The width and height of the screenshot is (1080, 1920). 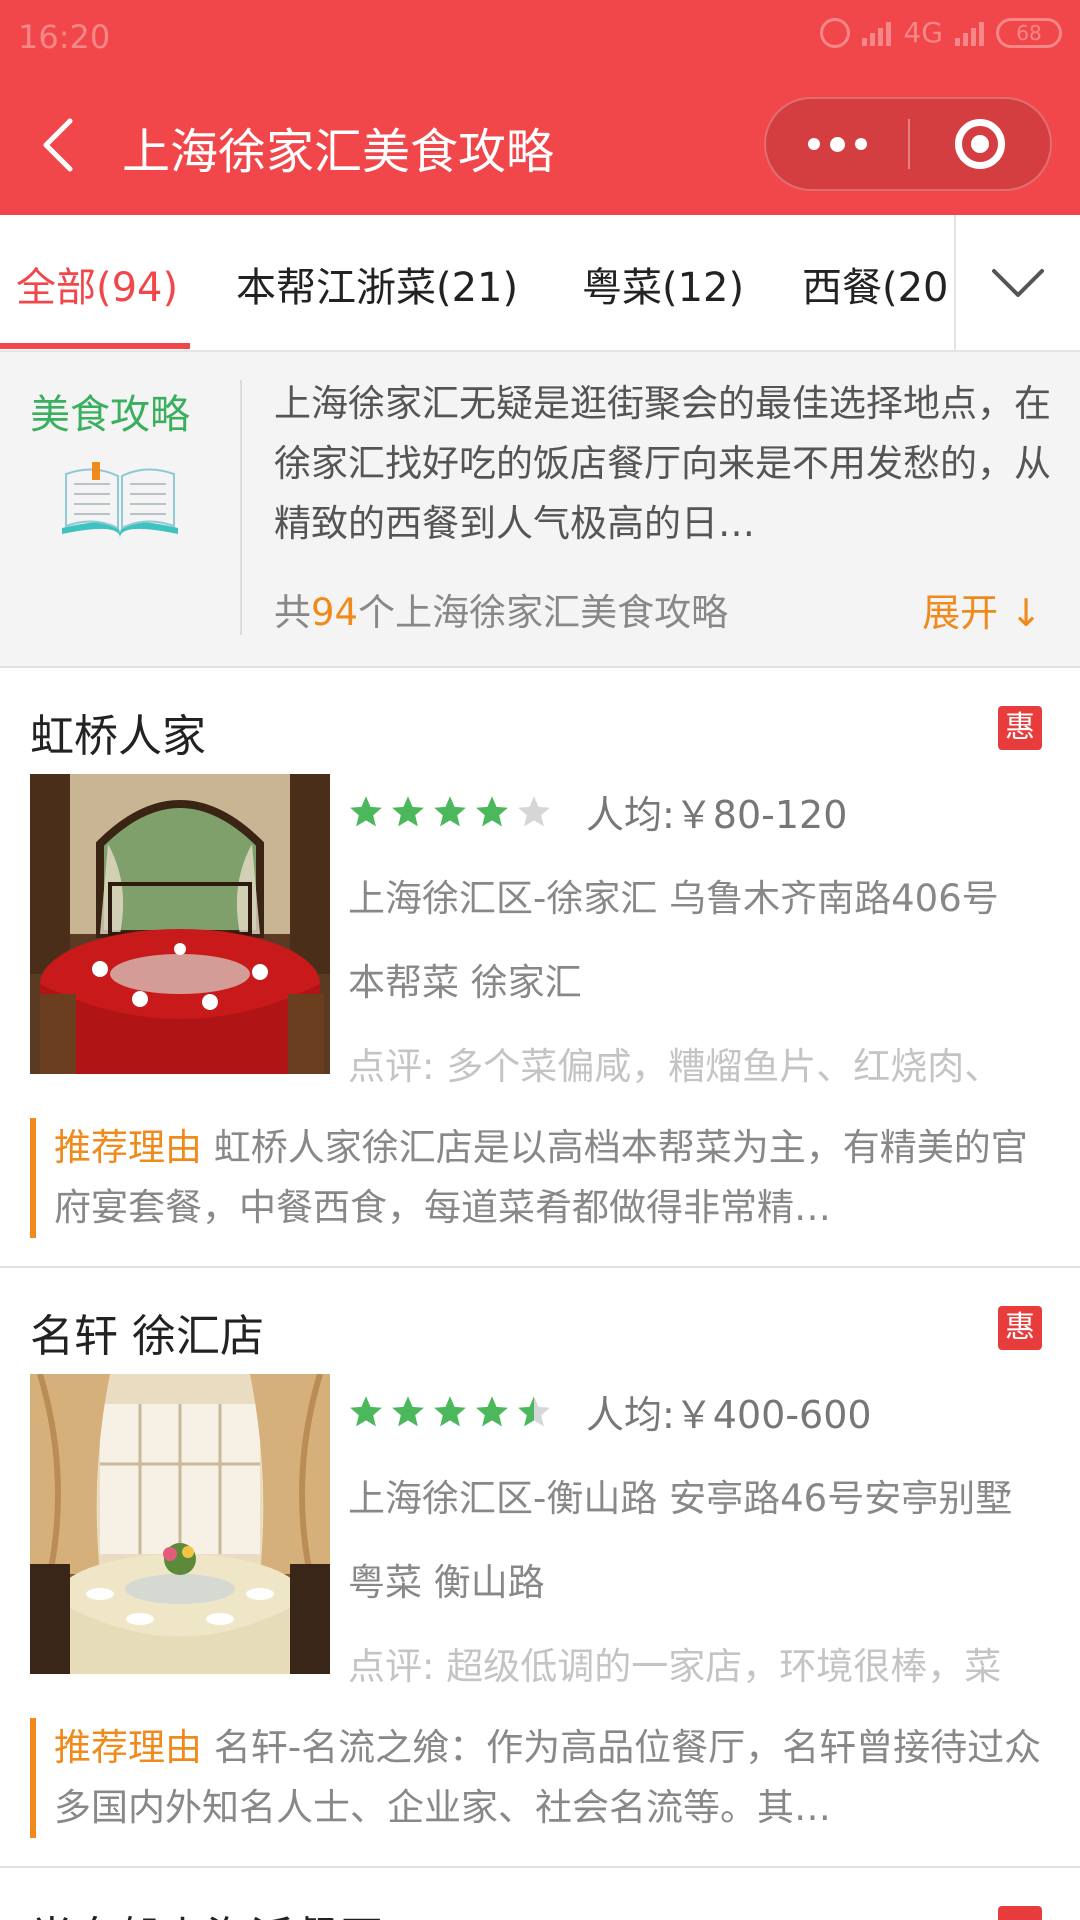 What do you see at coordinates (923, 32) in the screenshot?
I see `network-label: 4G` at bounding box center [923, 32].